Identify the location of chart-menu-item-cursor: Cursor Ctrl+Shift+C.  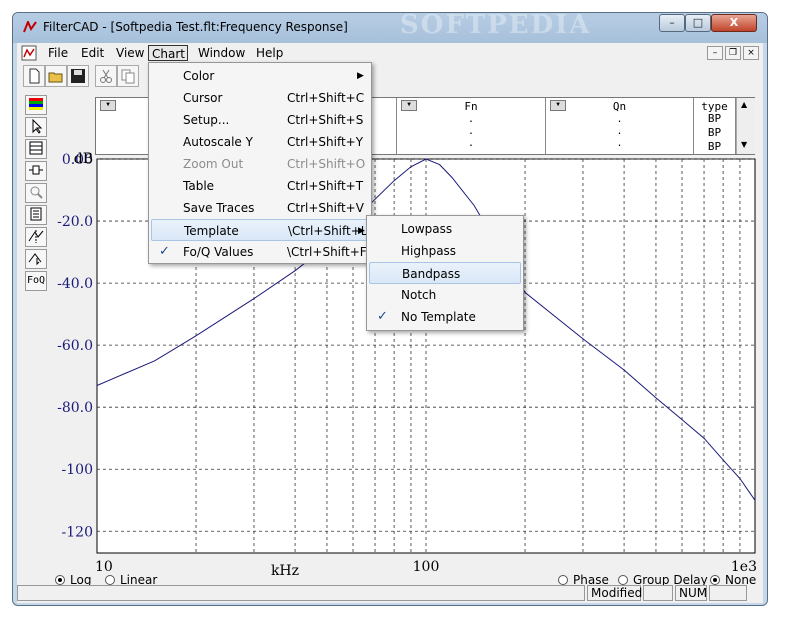
(260, 98).